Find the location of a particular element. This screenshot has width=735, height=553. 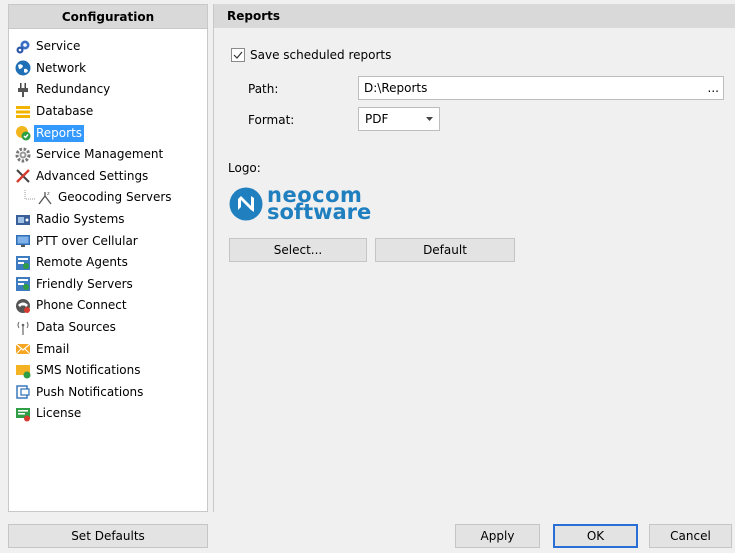

tree-item-label: License is located at coordinates (59, 413).